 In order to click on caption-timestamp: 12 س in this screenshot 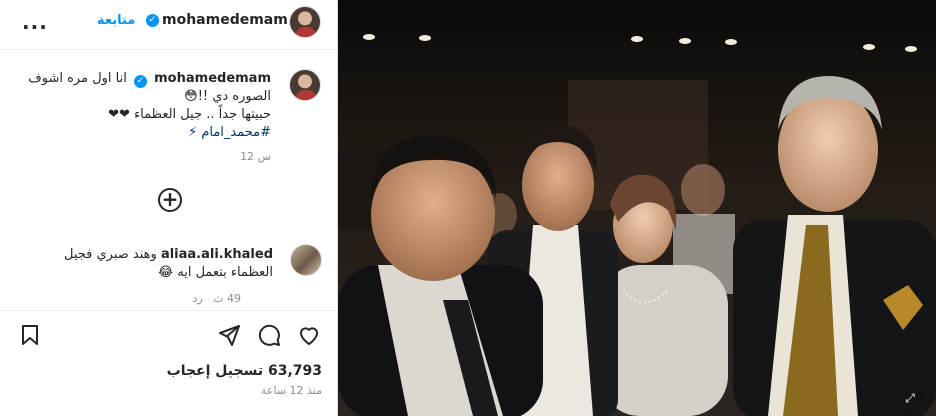, I will do `click(255, 156)`.